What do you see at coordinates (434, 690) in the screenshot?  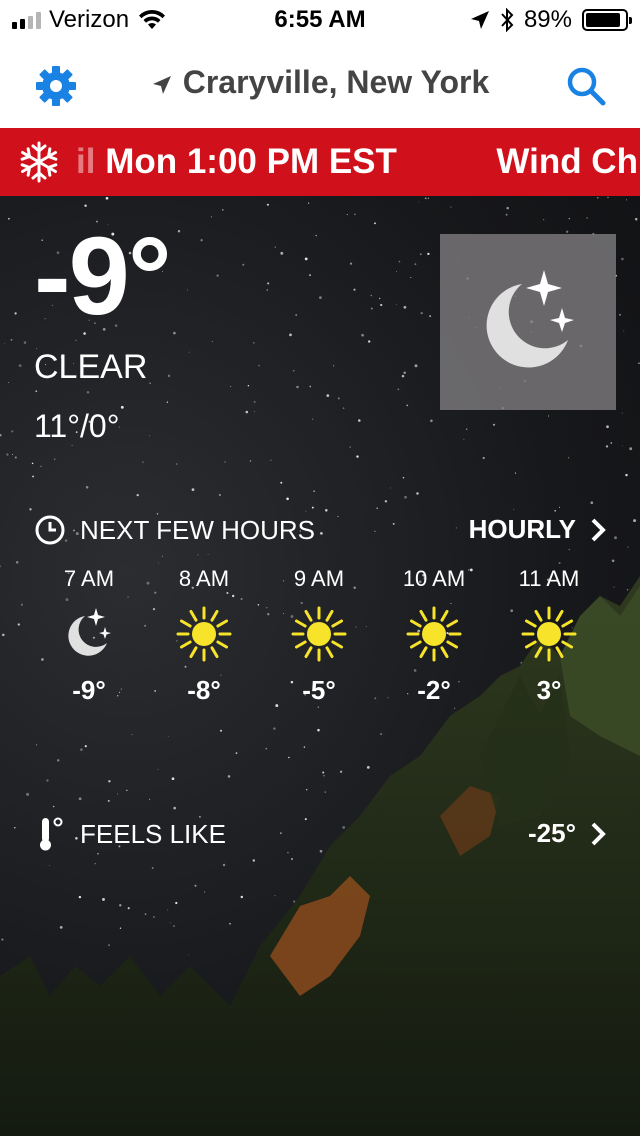 I see `hour-temperature: -2°` at bounding box center [434, 690].